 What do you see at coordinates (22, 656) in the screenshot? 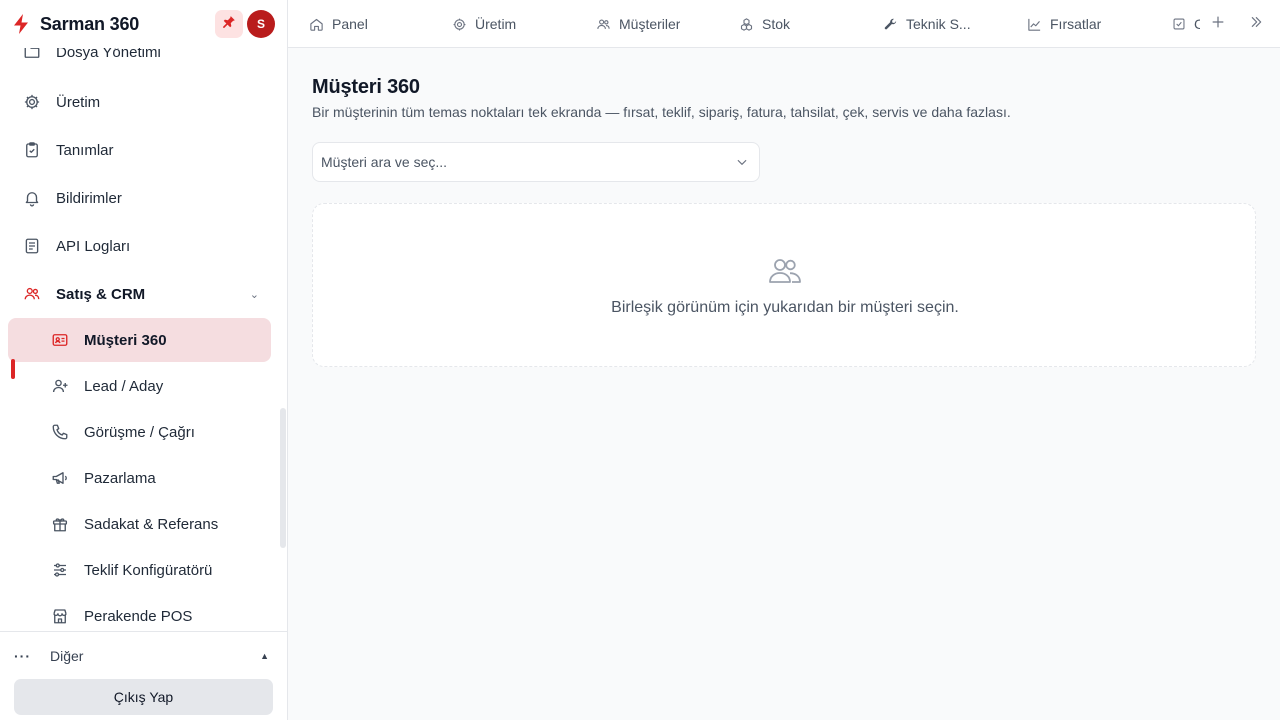
I see `more-dots-icon: ···` at bounding box center [22, 656].